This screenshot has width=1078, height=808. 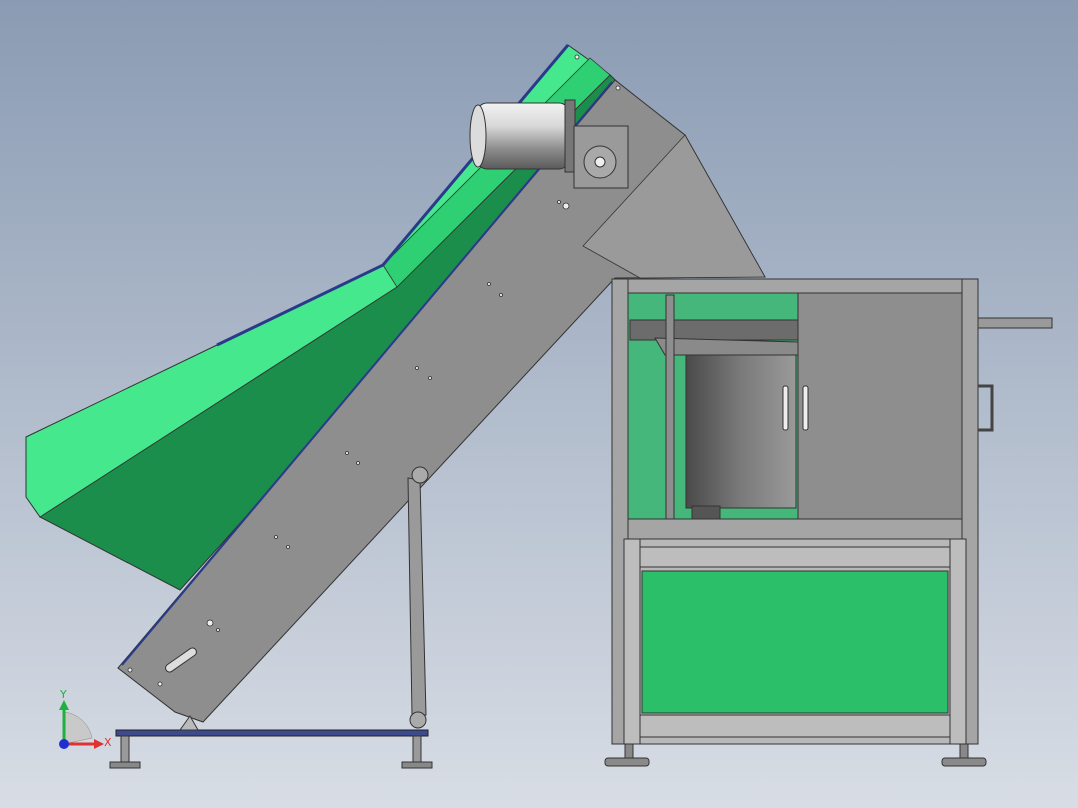 What do you see at coordinates (523, 136) in the screenshot?
I see `motor-body` at bounding box center [523, 136].